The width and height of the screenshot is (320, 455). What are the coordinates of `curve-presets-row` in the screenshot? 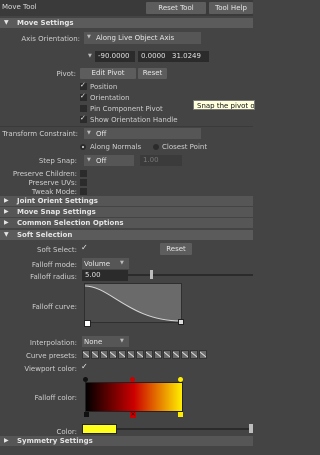 It's located at (147, 355).